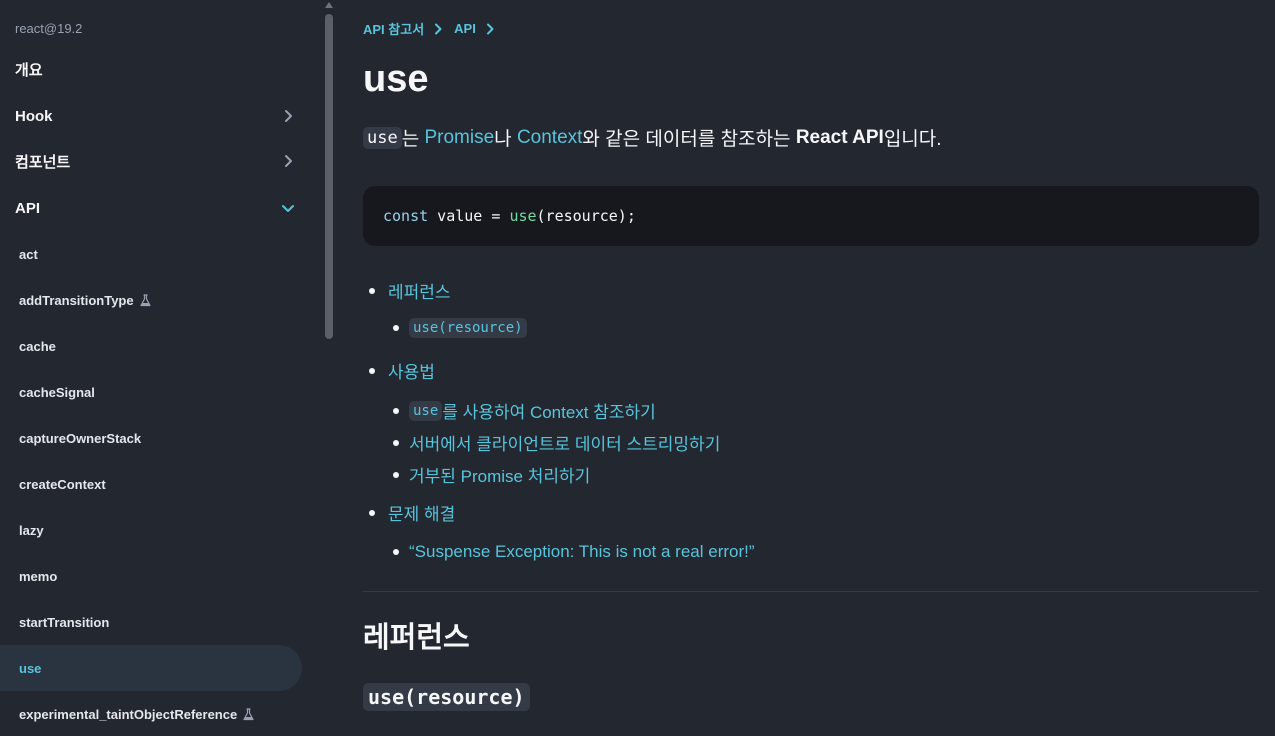 This screenshot has width=1275, height=736. I want to click on code-keyword: const, so click(406, 216).